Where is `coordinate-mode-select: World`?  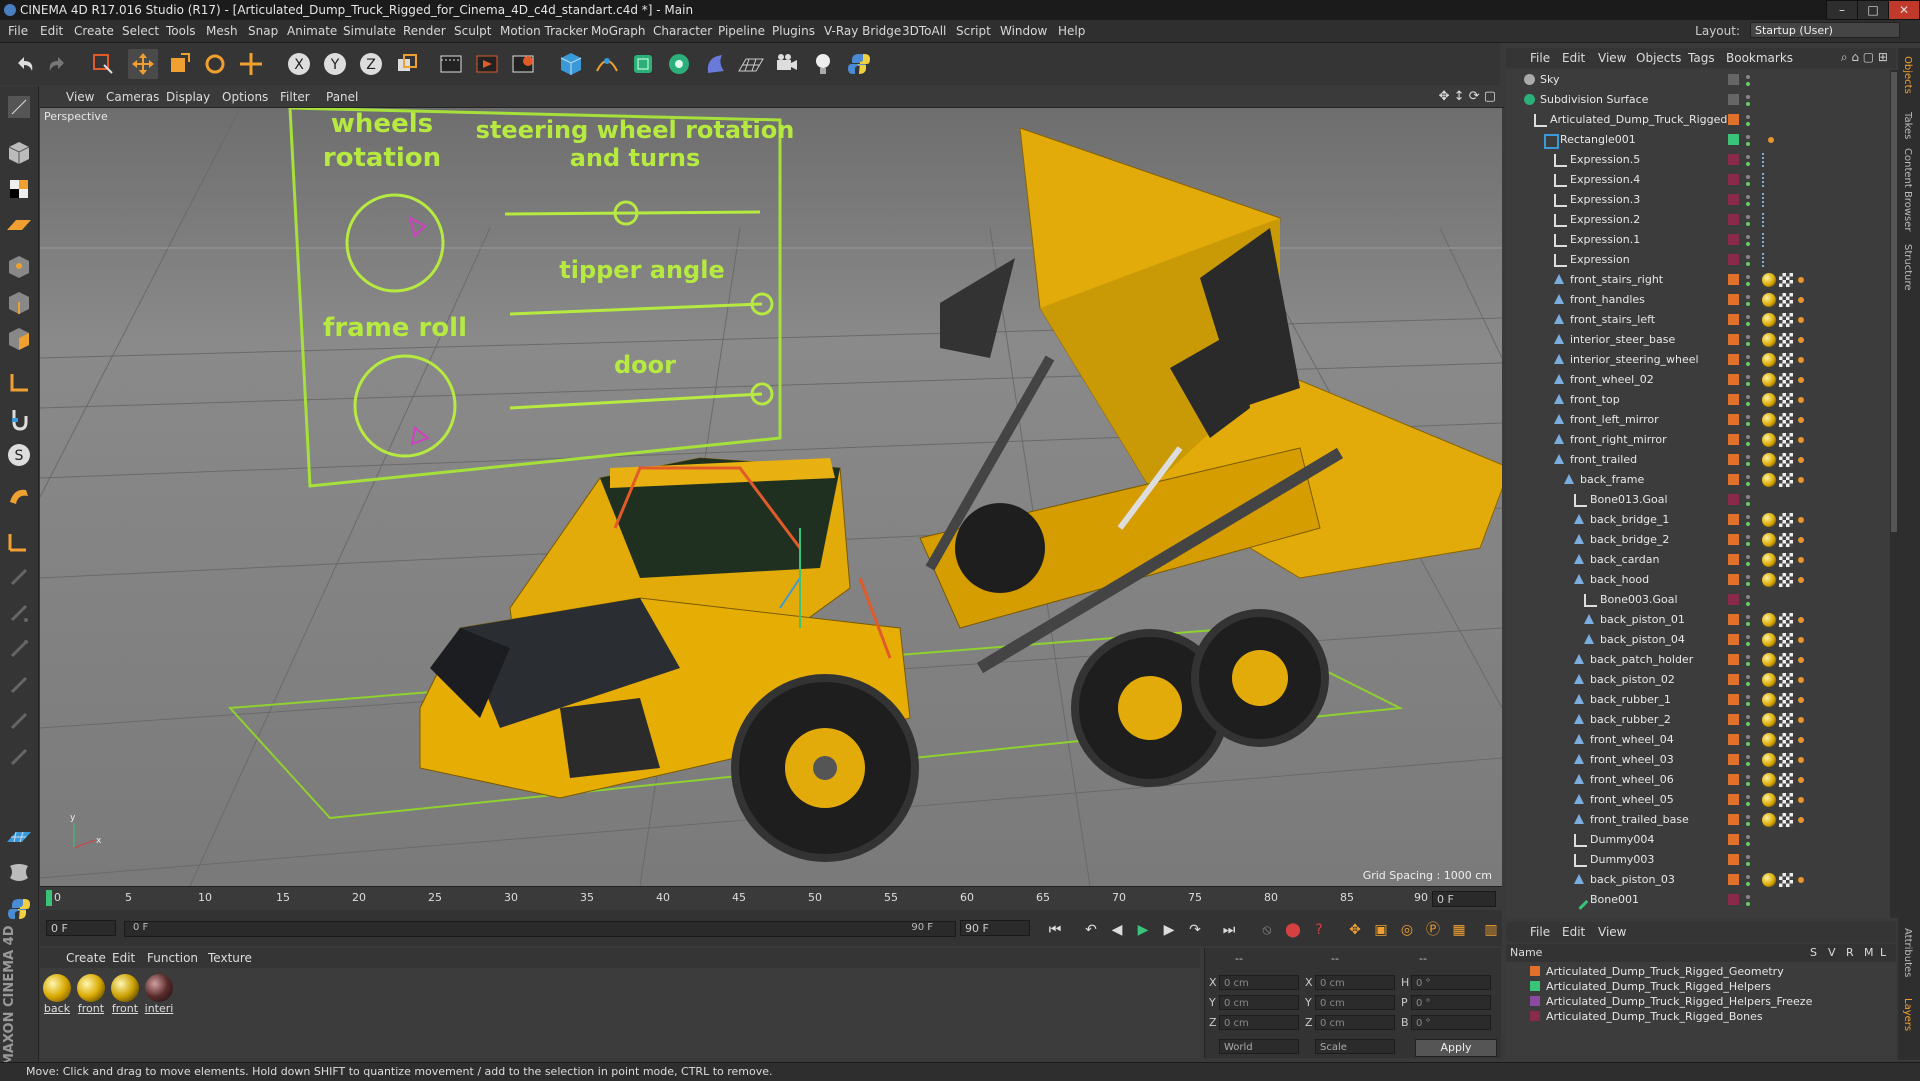
coordinate-mode-select: World is located at coordinates (1259, 1046).